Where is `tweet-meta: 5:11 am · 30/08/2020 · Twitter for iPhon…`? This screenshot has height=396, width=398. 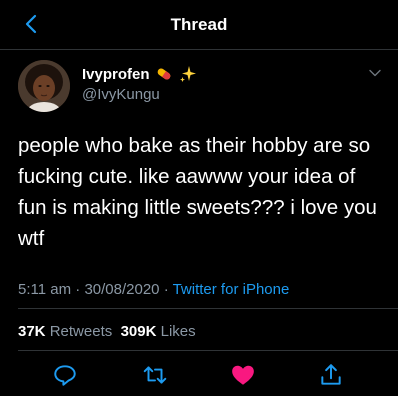
tweet-meta: 5:11 am · 30/08/2020 · Twitter for iPhon… is located at coordinates (153, 289).